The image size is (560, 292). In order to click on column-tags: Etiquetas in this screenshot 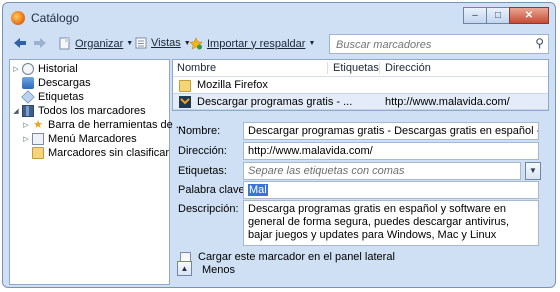, I will do `click(356, 68)`.